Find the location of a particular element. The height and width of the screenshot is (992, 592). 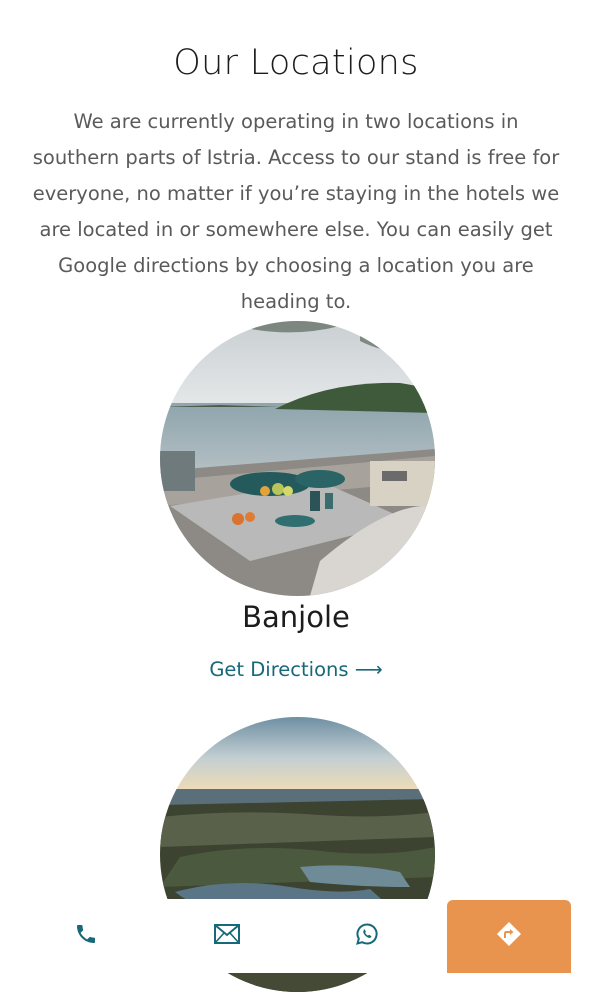

directions-icon is located at coordinates (509, 936).